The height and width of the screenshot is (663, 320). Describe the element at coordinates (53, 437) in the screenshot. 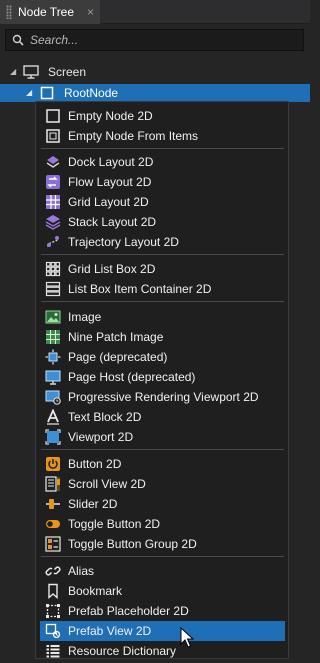

I see `viewport-icon` at that location.